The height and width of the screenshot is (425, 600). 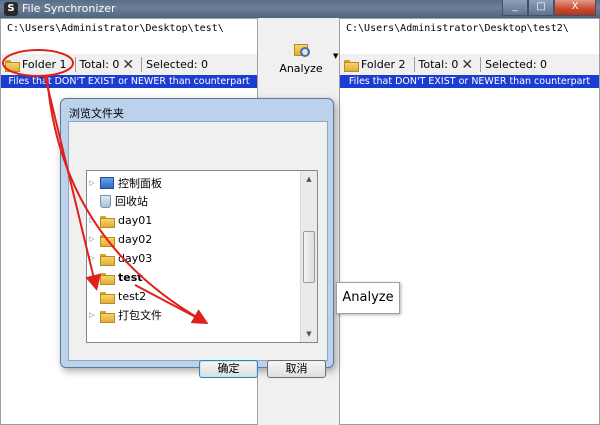 I want to click on maximize-button: □, so click(x=541, y=8).